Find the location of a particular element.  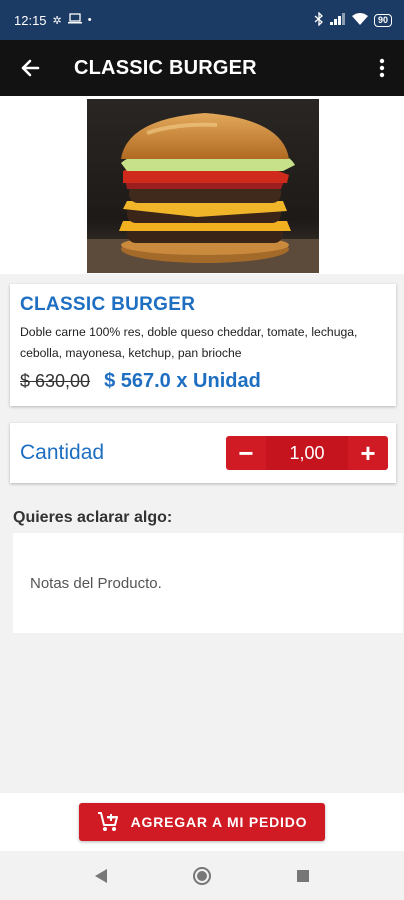

square-recents-icon is located at coordinates (303, 875).